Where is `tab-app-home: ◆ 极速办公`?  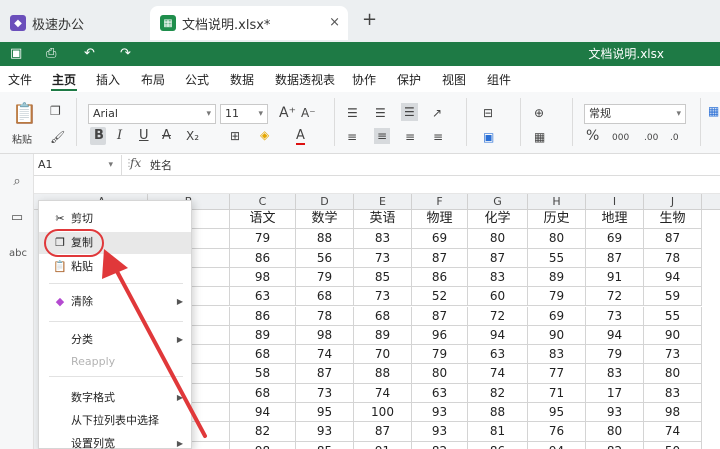
tab-app-home: ◆ 极速办公 is located at coordinates (74, 23).